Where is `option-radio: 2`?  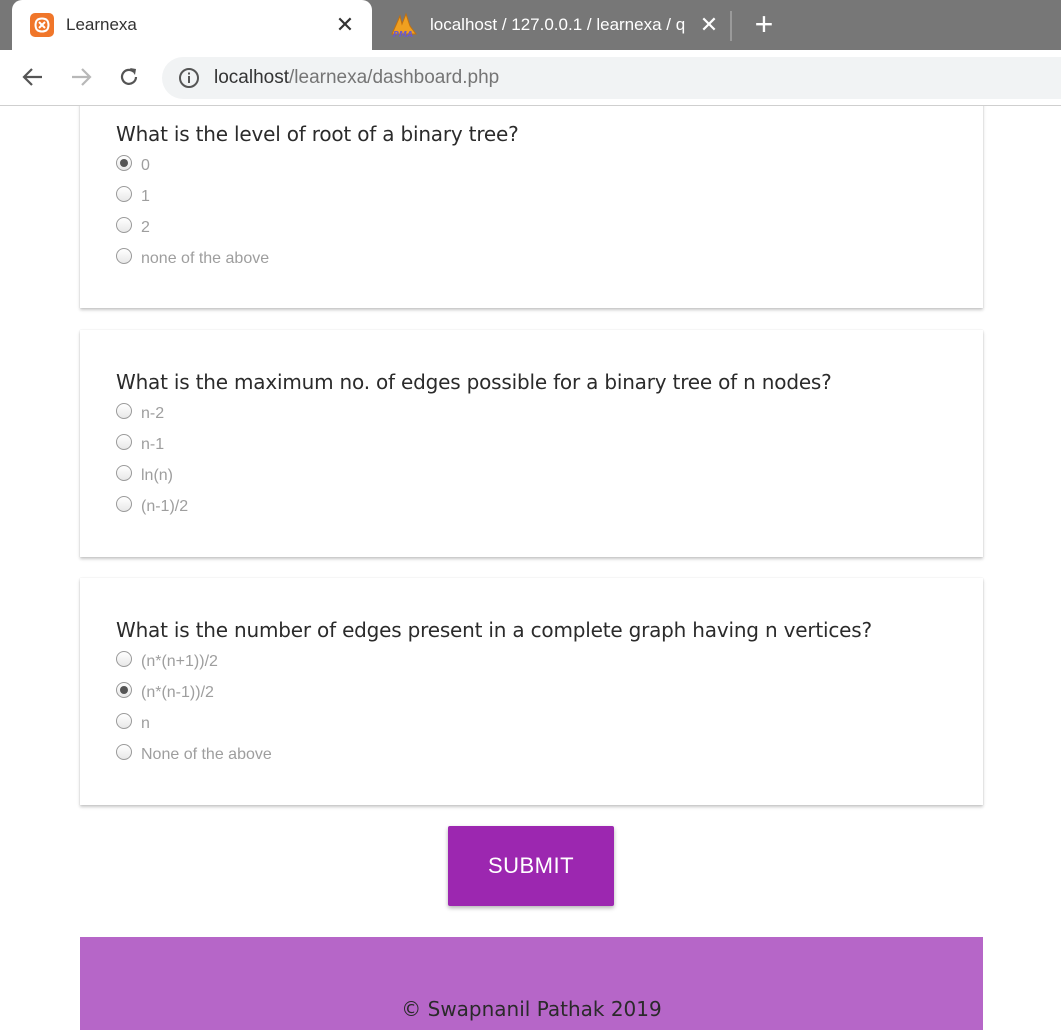
option-radio: 2 is located at coordinates (133, 228).